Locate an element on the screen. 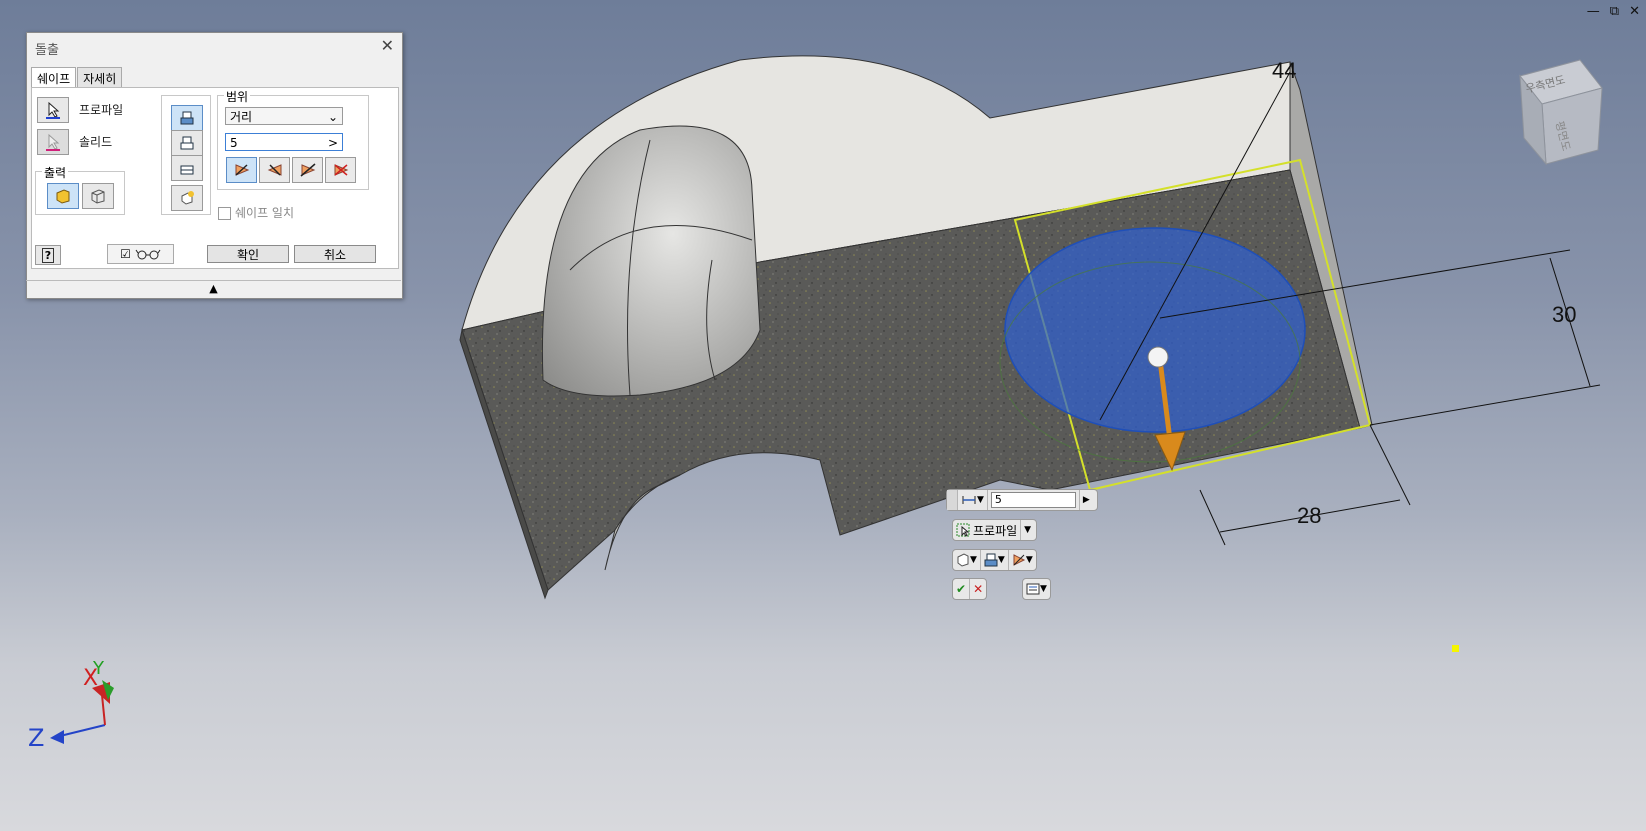  check-icon: ✔ is located at coordinates (961, 589).